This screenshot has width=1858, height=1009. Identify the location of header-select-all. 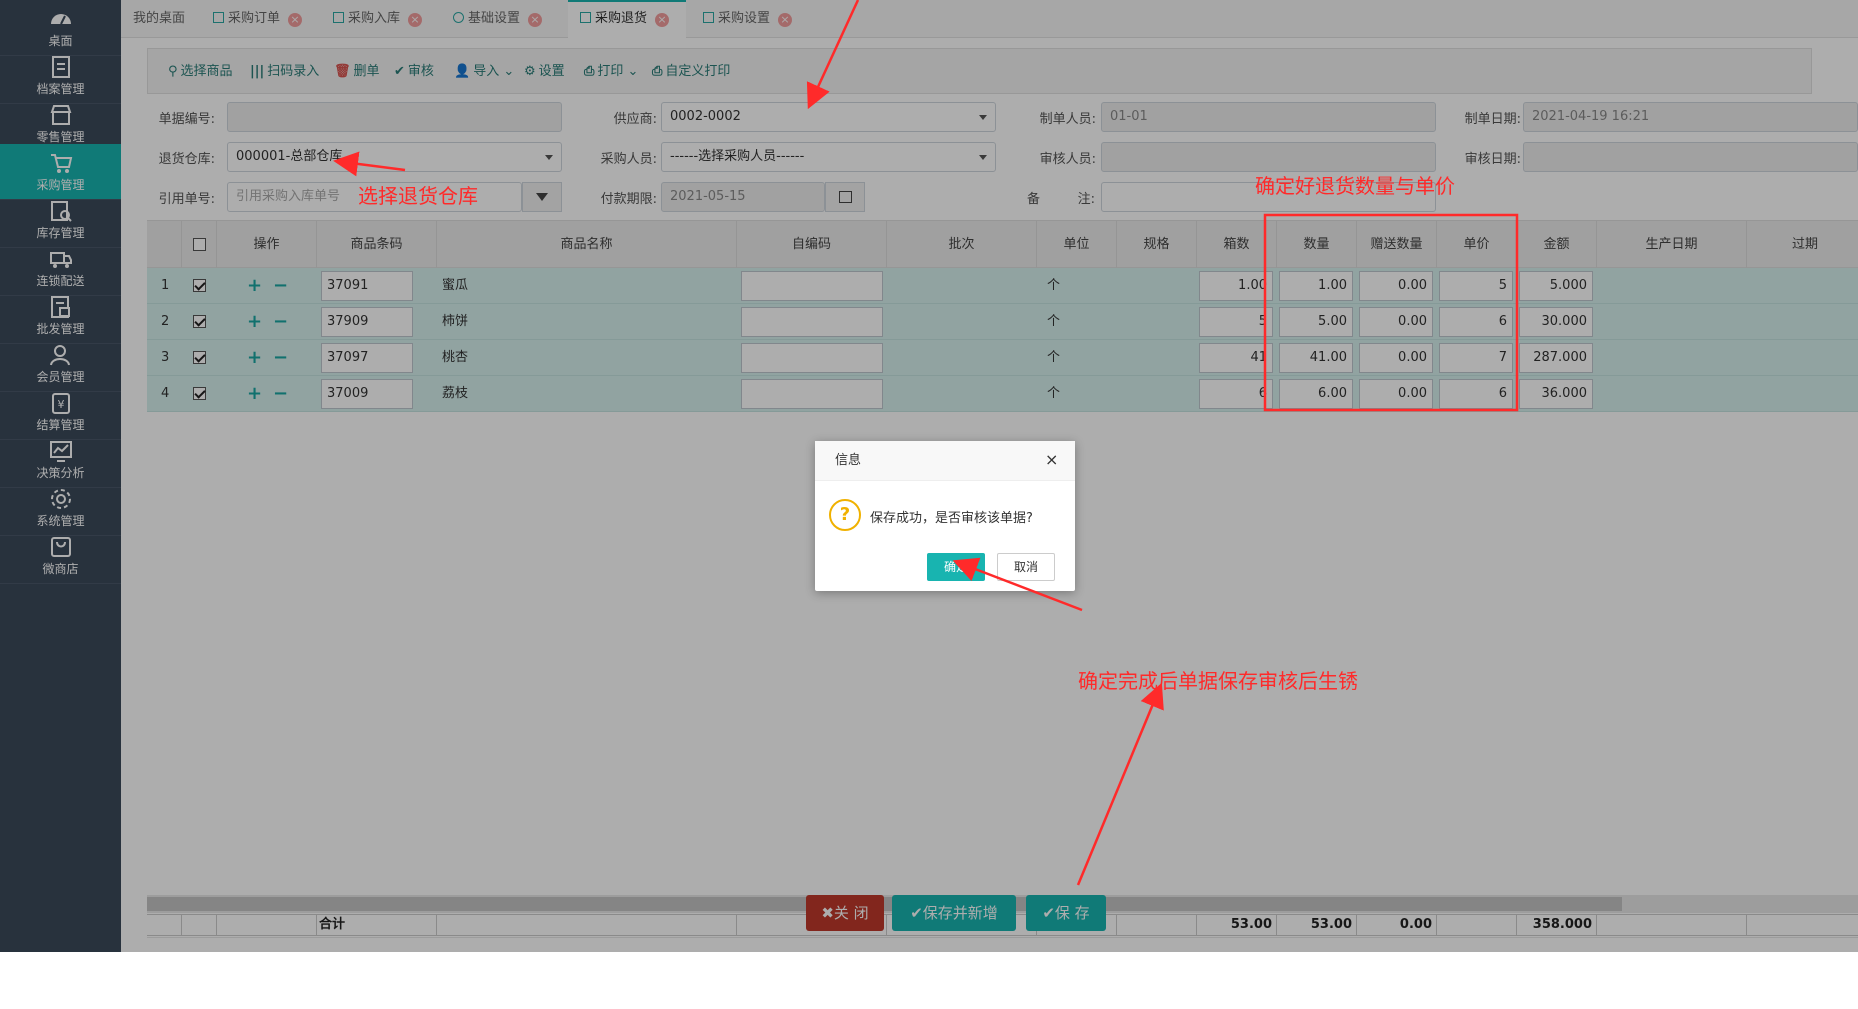
(199, 245).